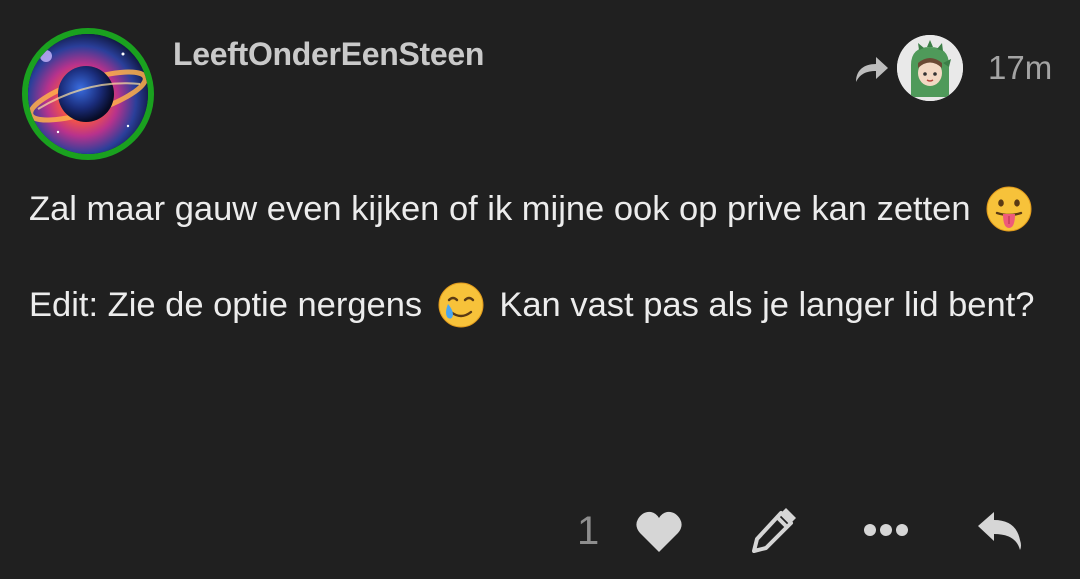  Describe the element at coordinates (659, 532) in the screenshot. I see `heart-icon` at that location.